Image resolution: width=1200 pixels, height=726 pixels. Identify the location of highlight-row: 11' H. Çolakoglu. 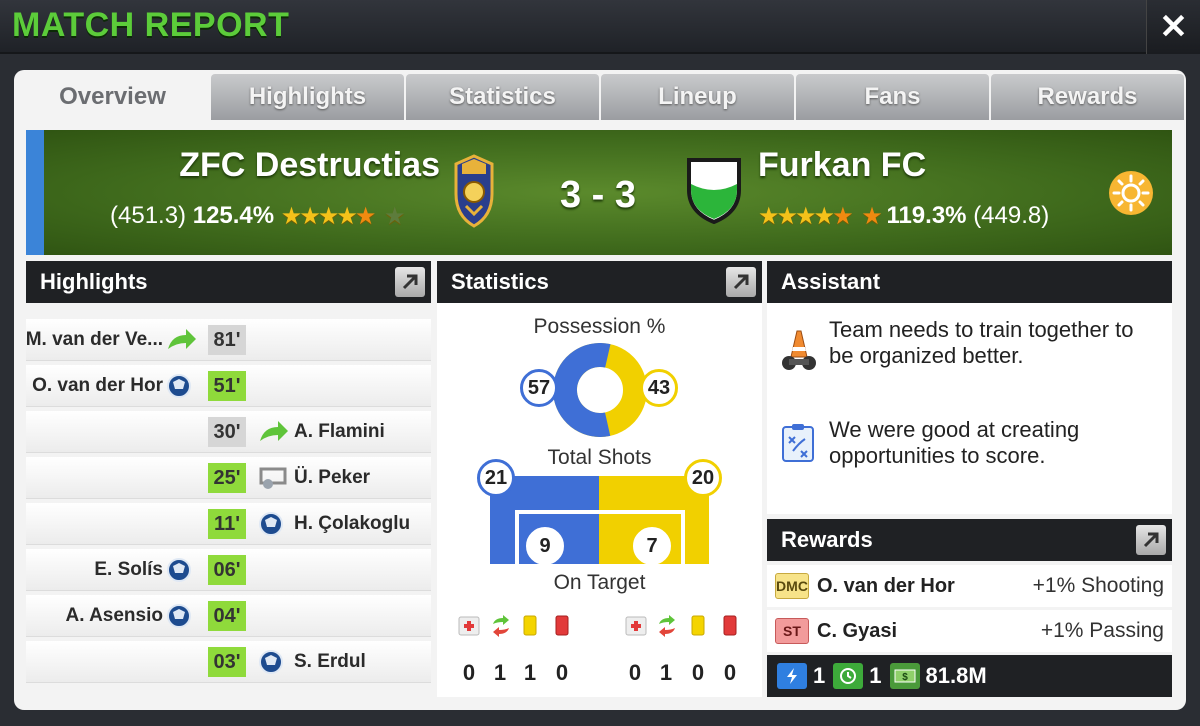
(228, 524).